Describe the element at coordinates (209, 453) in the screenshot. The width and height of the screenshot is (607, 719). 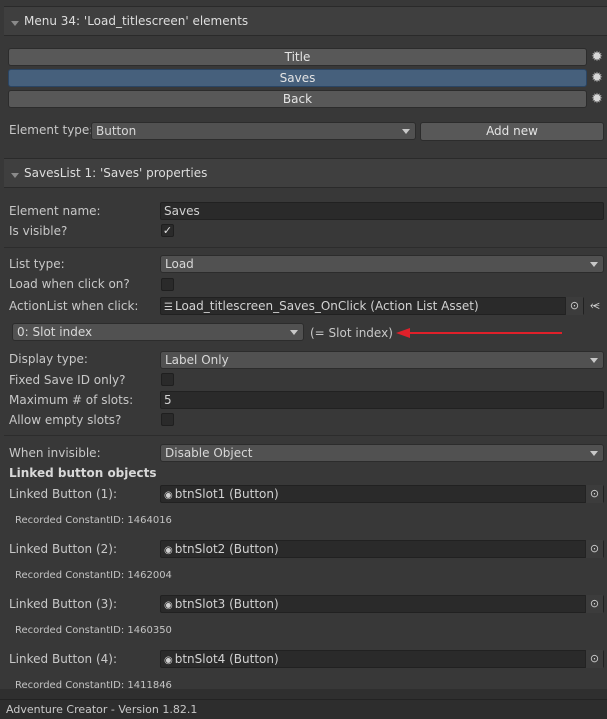
I see `when-invisible-value: Disable Object` at that location.